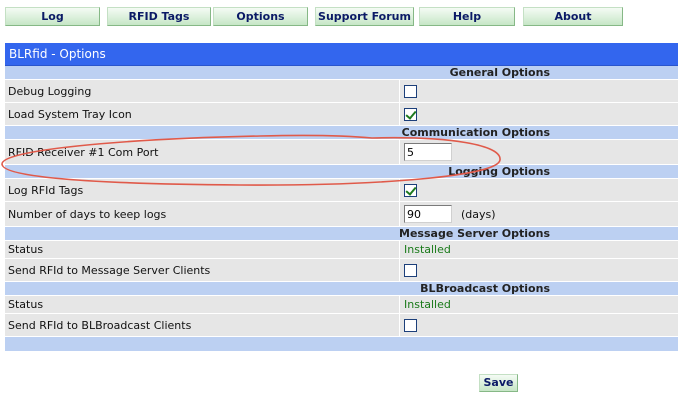 This screenshot has height=401, width=678. What do you see at coordinates (364, 16) in the screenshot?
I see `nav-support-forum-button: Support Forum` at bounding box center [364, 16].